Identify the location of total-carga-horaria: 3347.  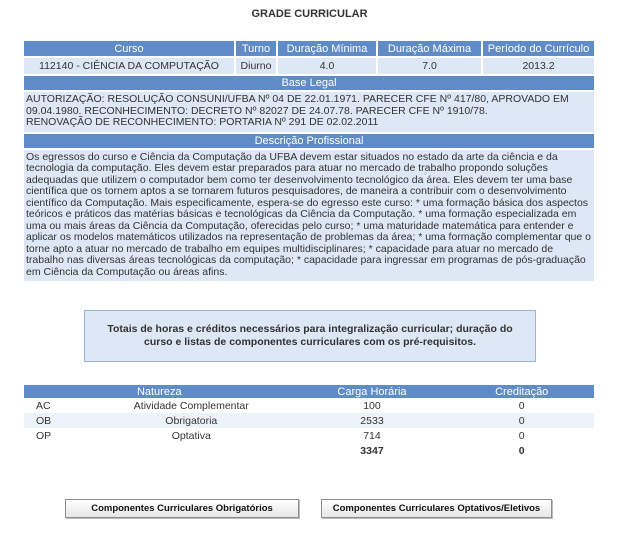
(372, 450).